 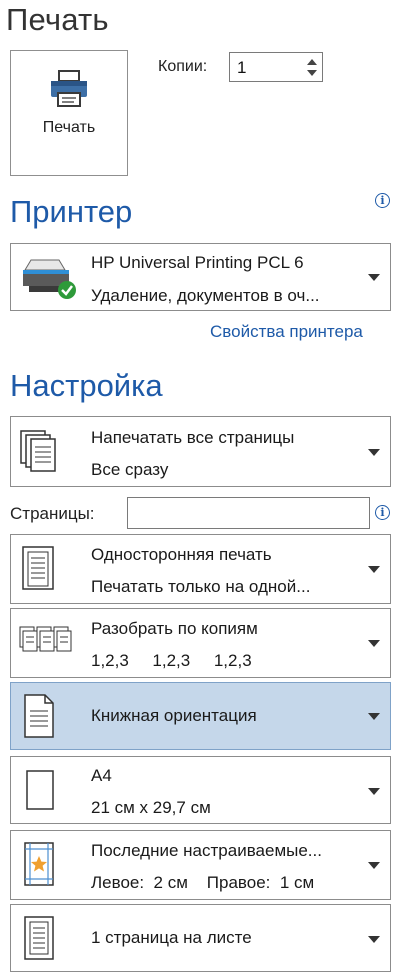 I want to click on orientation-label: Книжная ориентация, so click(x=174, y=715).